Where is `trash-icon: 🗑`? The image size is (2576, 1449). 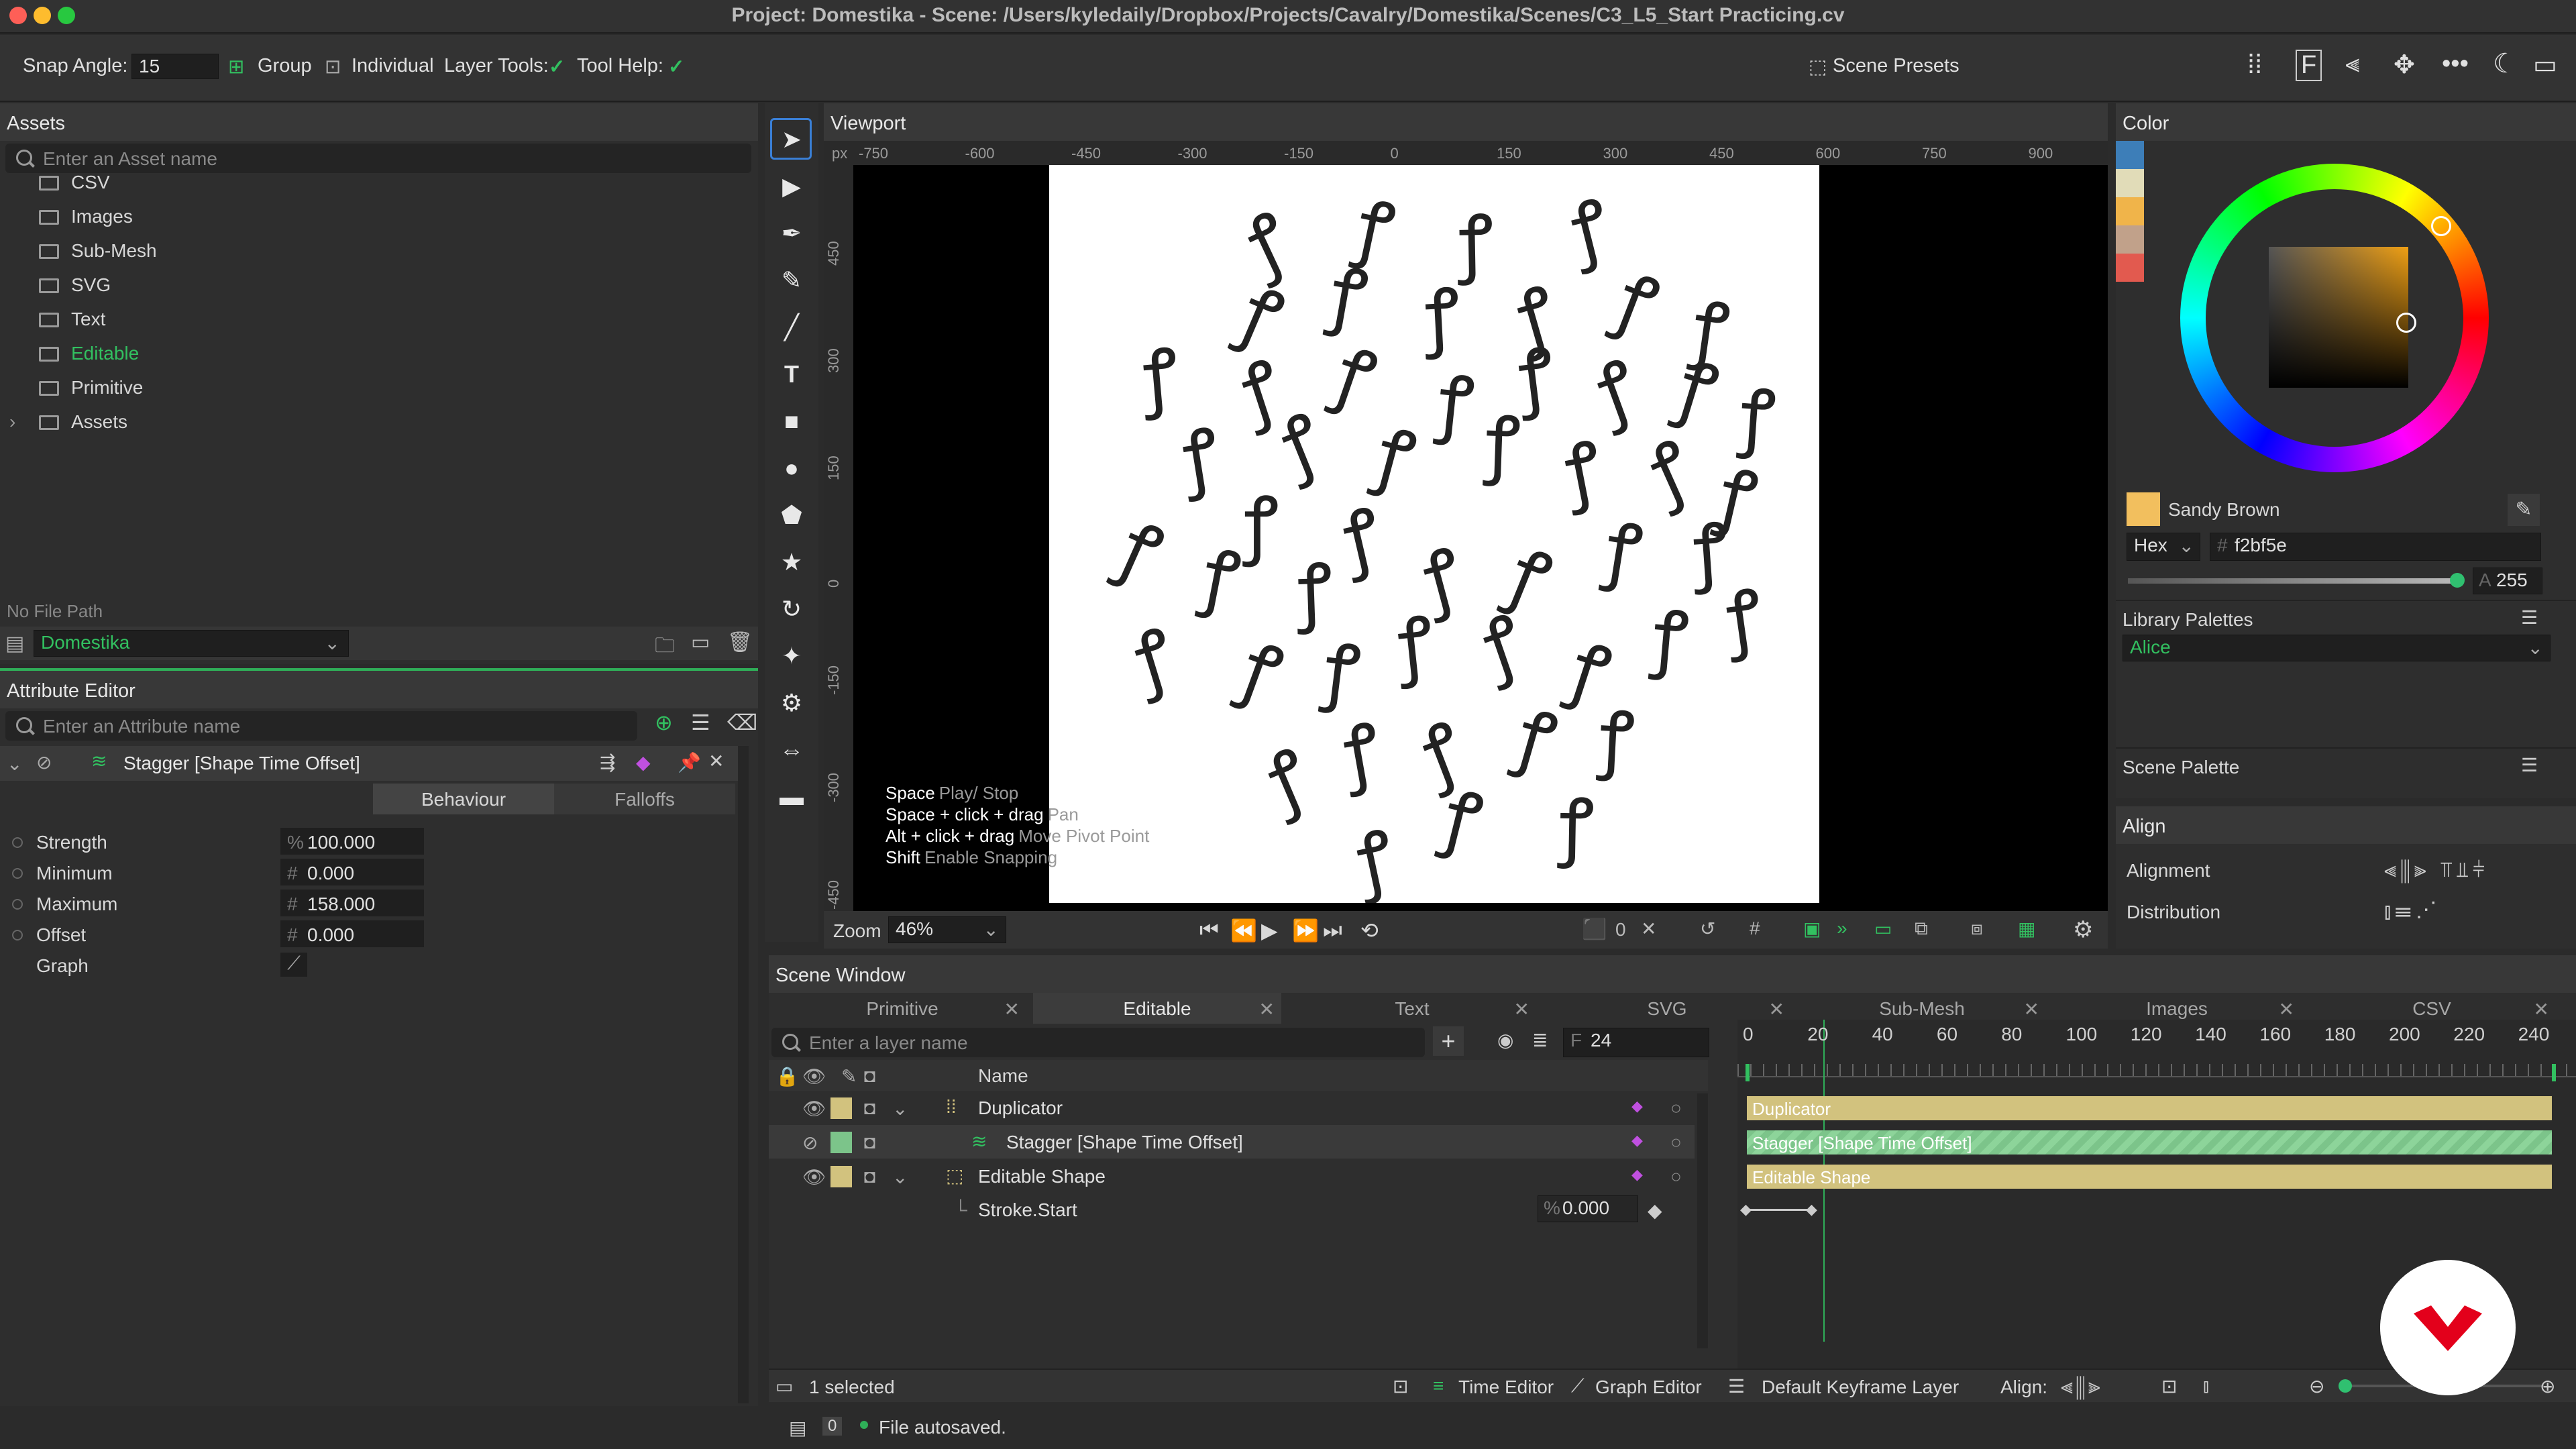 trash-icon: 🗑 is located at coordinates (740, 642).